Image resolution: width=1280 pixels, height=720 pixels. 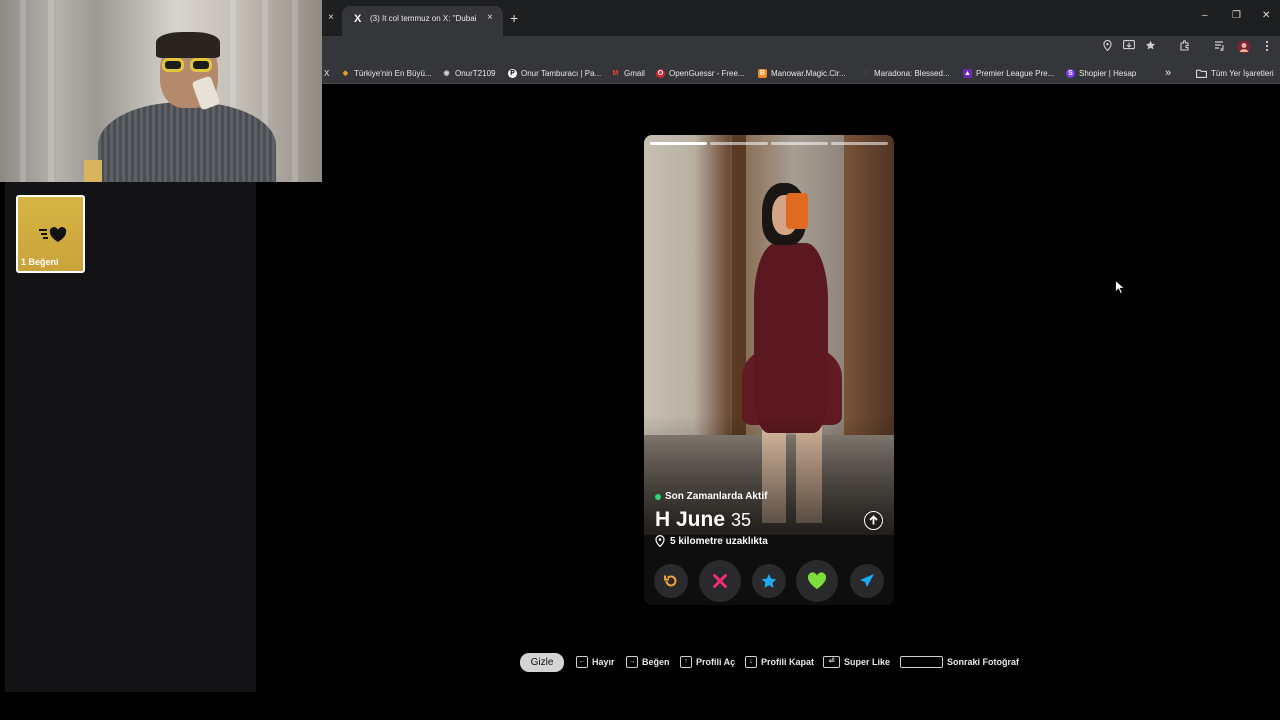 I want to click on minimize-icon: –, so click(x=1205, y=15).